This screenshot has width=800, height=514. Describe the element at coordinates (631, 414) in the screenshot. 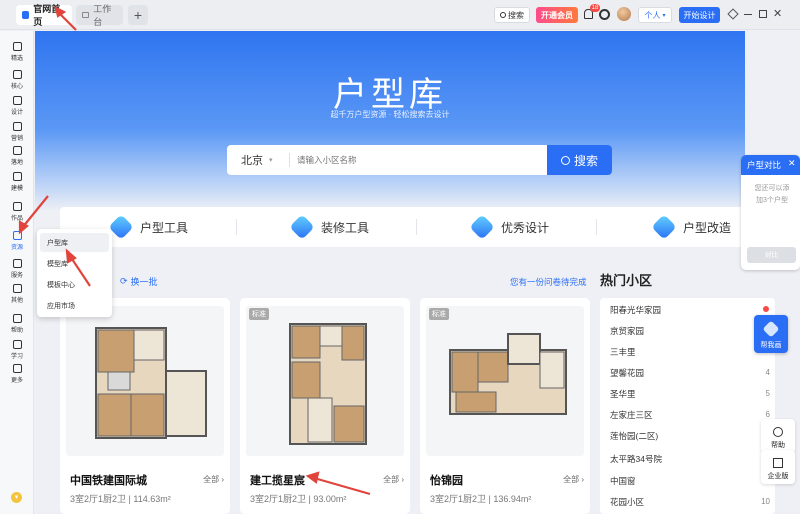

I see `community-name: 左家庄三区` at that location.